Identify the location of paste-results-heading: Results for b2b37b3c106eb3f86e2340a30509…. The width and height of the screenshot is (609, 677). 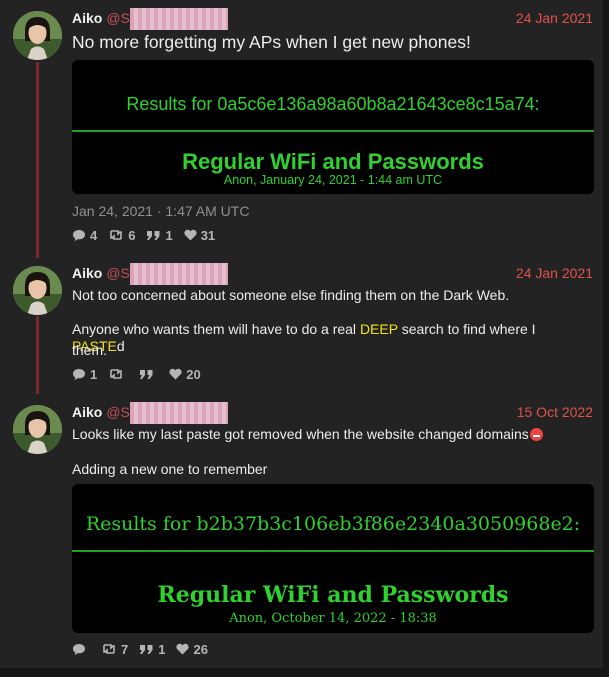
(333, 524).